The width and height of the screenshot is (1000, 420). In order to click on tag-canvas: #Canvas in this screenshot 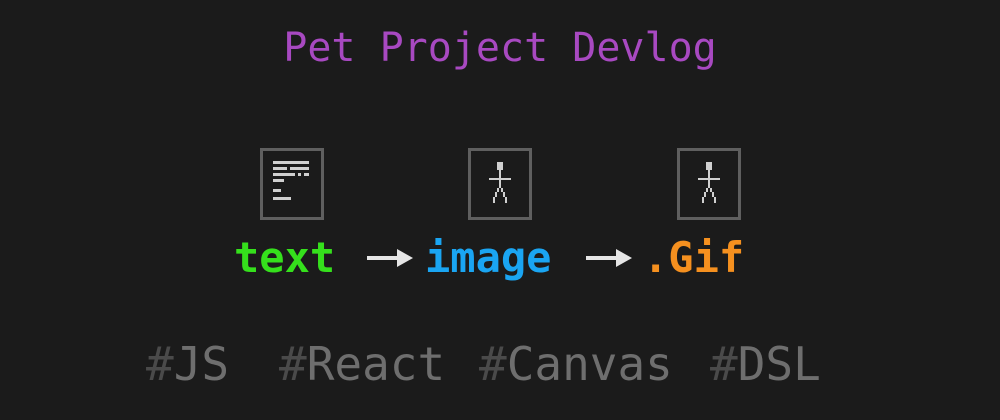, I will do `click(576, 364)`.